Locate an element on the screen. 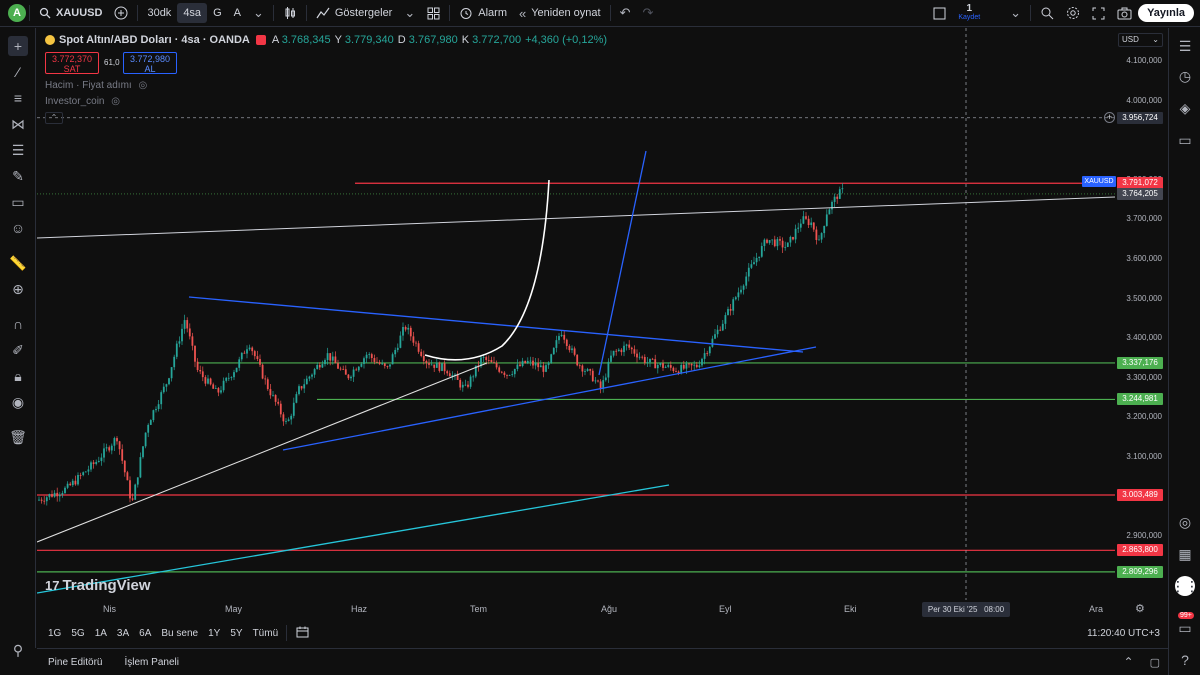  range-button: Tümü is located at coordinates (266, 633).